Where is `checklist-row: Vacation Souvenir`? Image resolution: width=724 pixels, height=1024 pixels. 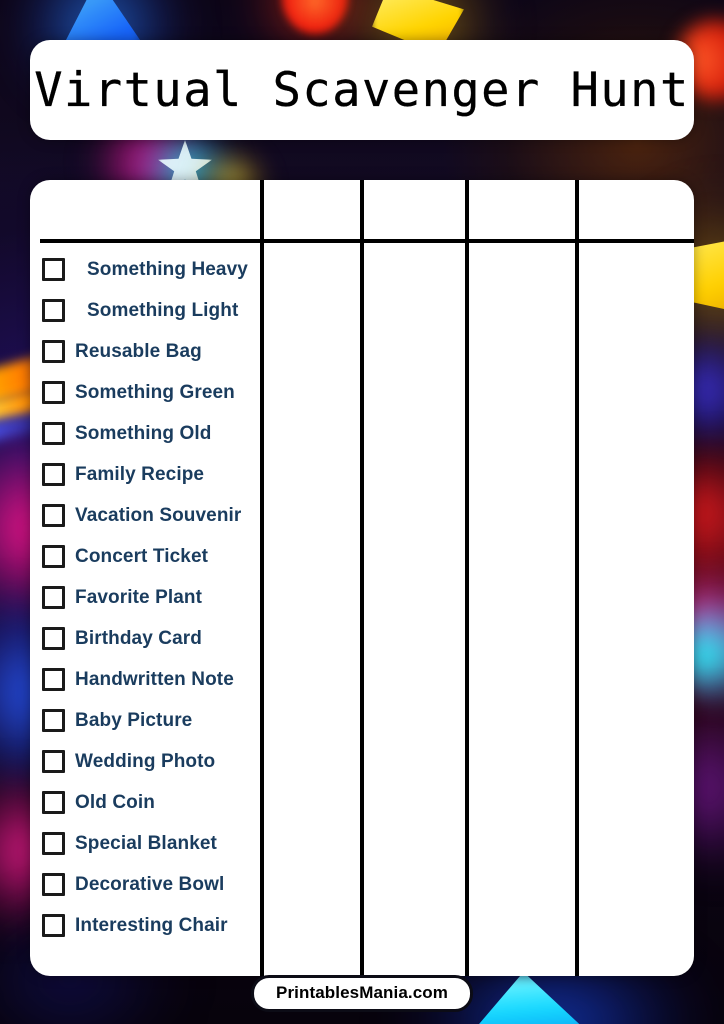
checklist-row: Vacation Souvenir is located at coordinates (160, 515).